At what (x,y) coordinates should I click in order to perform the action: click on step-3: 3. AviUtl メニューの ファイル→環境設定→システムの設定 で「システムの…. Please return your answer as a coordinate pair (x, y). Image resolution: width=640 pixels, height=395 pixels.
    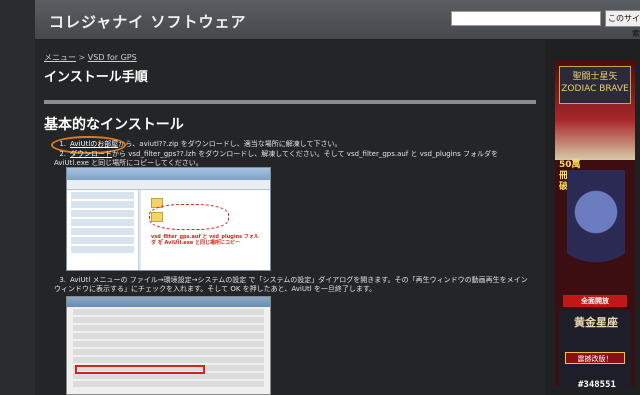
    Looking at the image, I should click on (294, 285).